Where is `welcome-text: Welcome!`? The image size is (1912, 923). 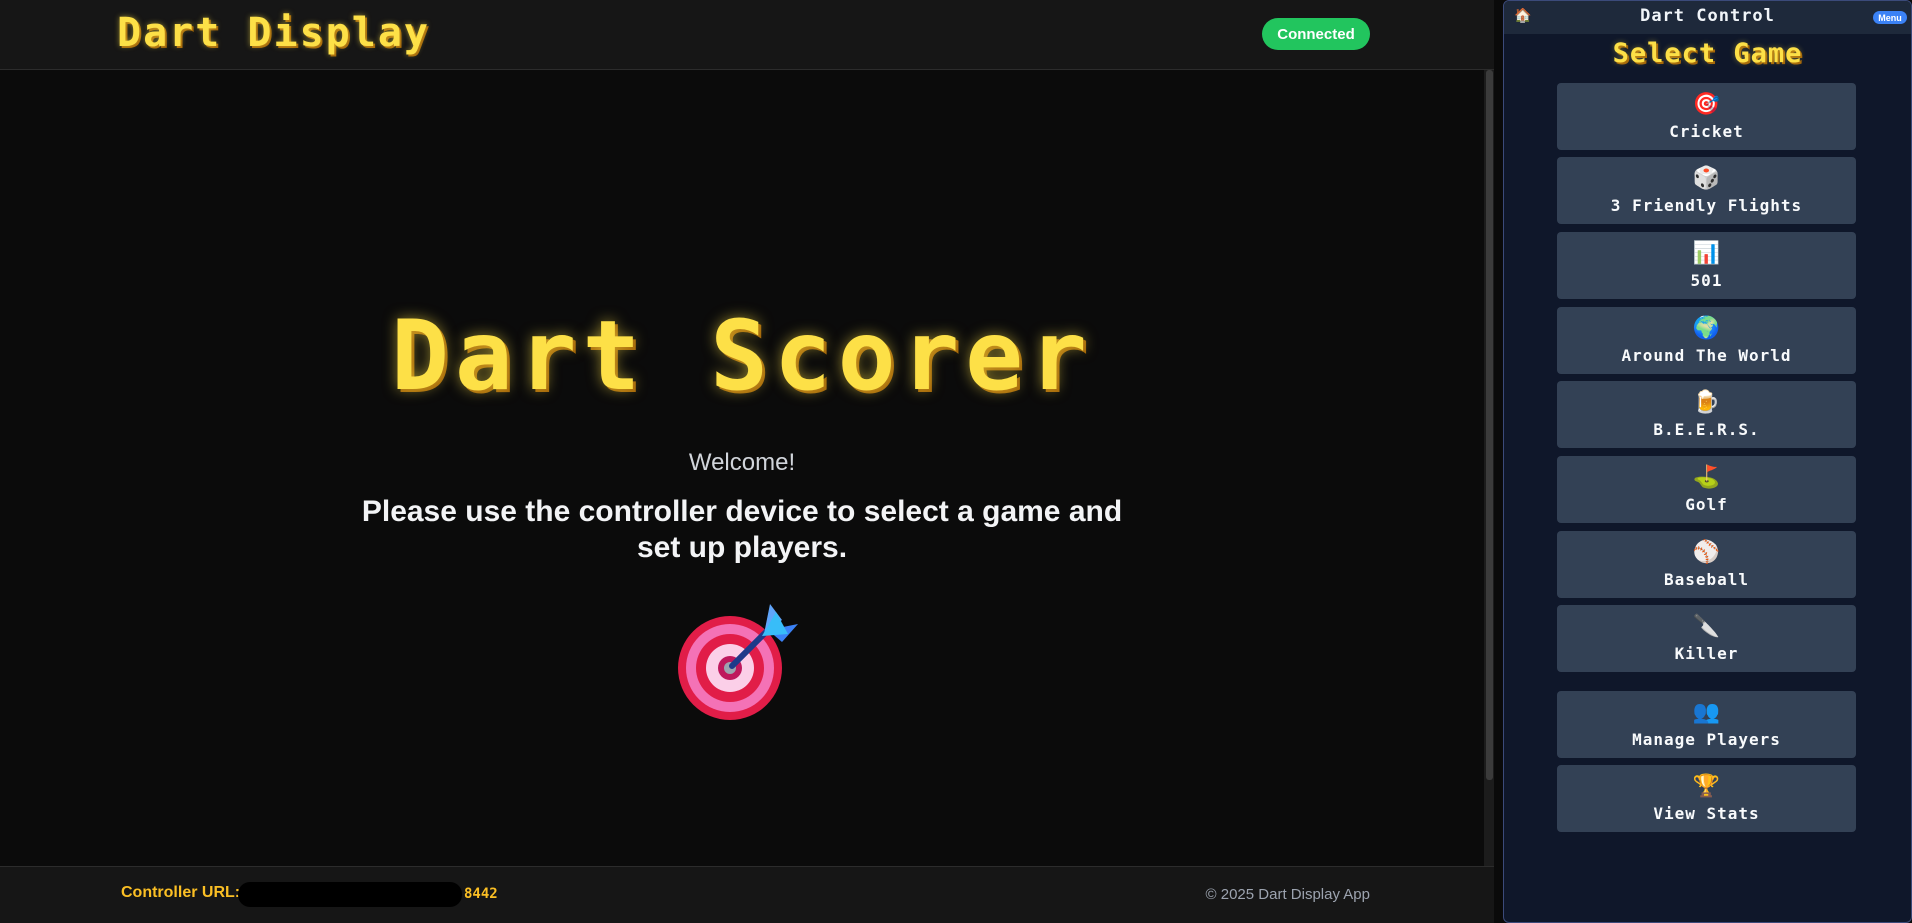
welcome-text: Welcome! is located at coordinates (742, 462).